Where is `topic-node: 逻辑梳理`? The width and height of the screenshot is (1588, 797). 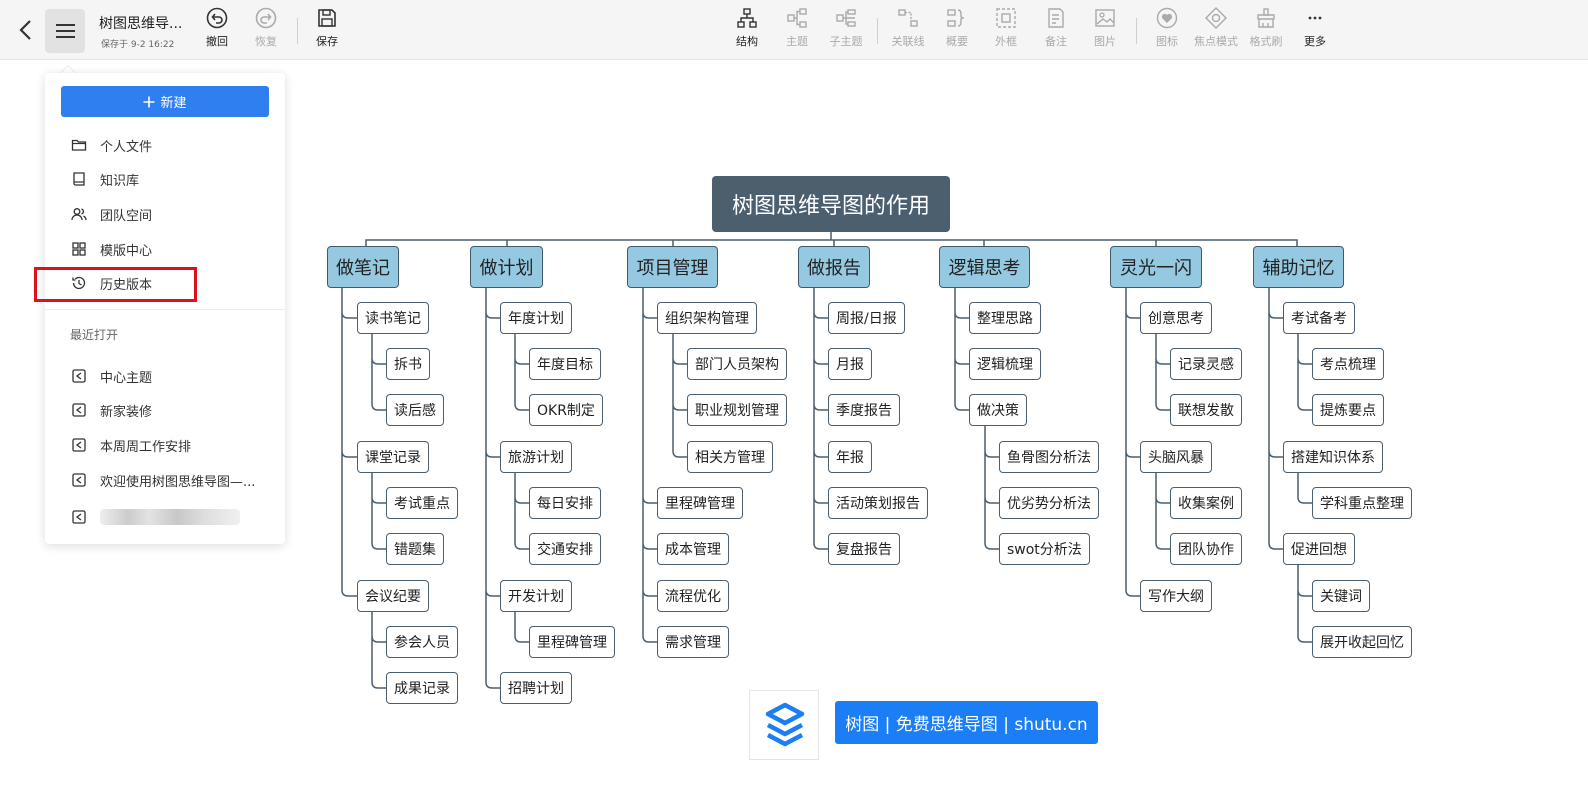
topic-node: 逻辑梳理 is located at coordinates (1005, 364).